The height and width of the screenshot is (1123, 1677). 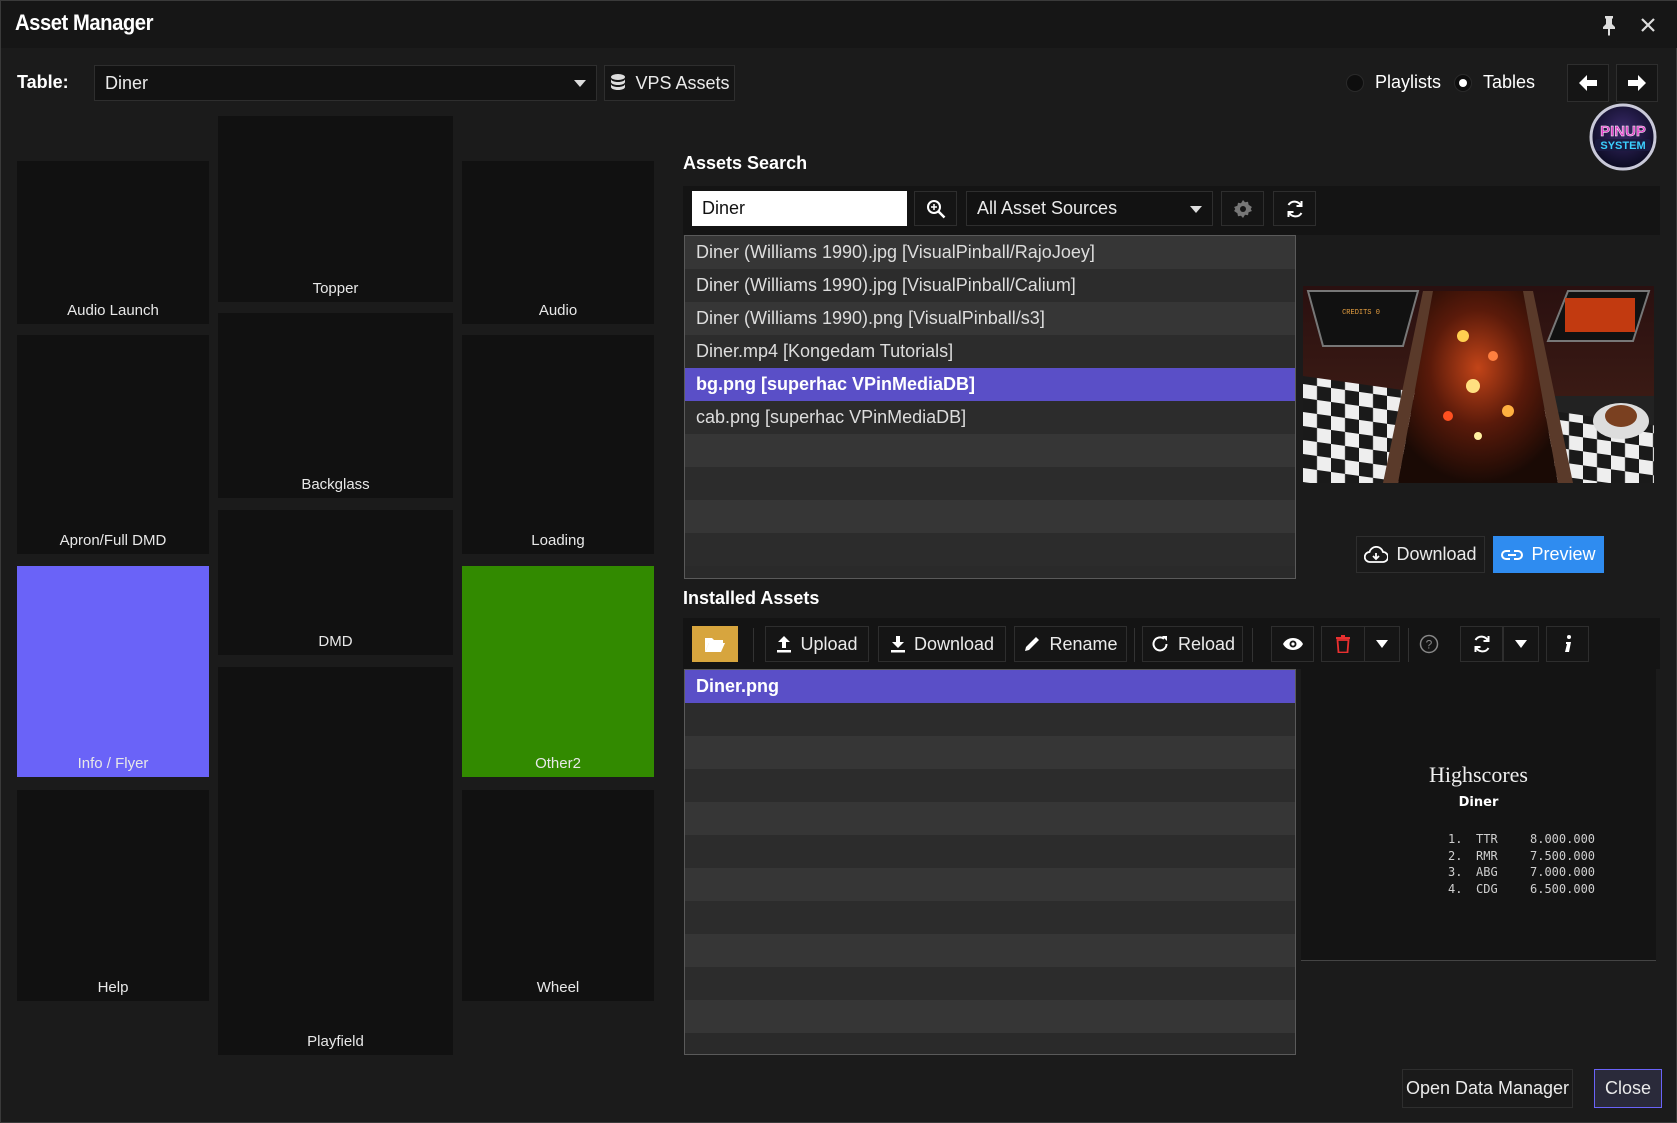 What do you see at coordinates (1160, 644) in the screenshot?
I see `reload-icon` at bounding box center [1160, 644].